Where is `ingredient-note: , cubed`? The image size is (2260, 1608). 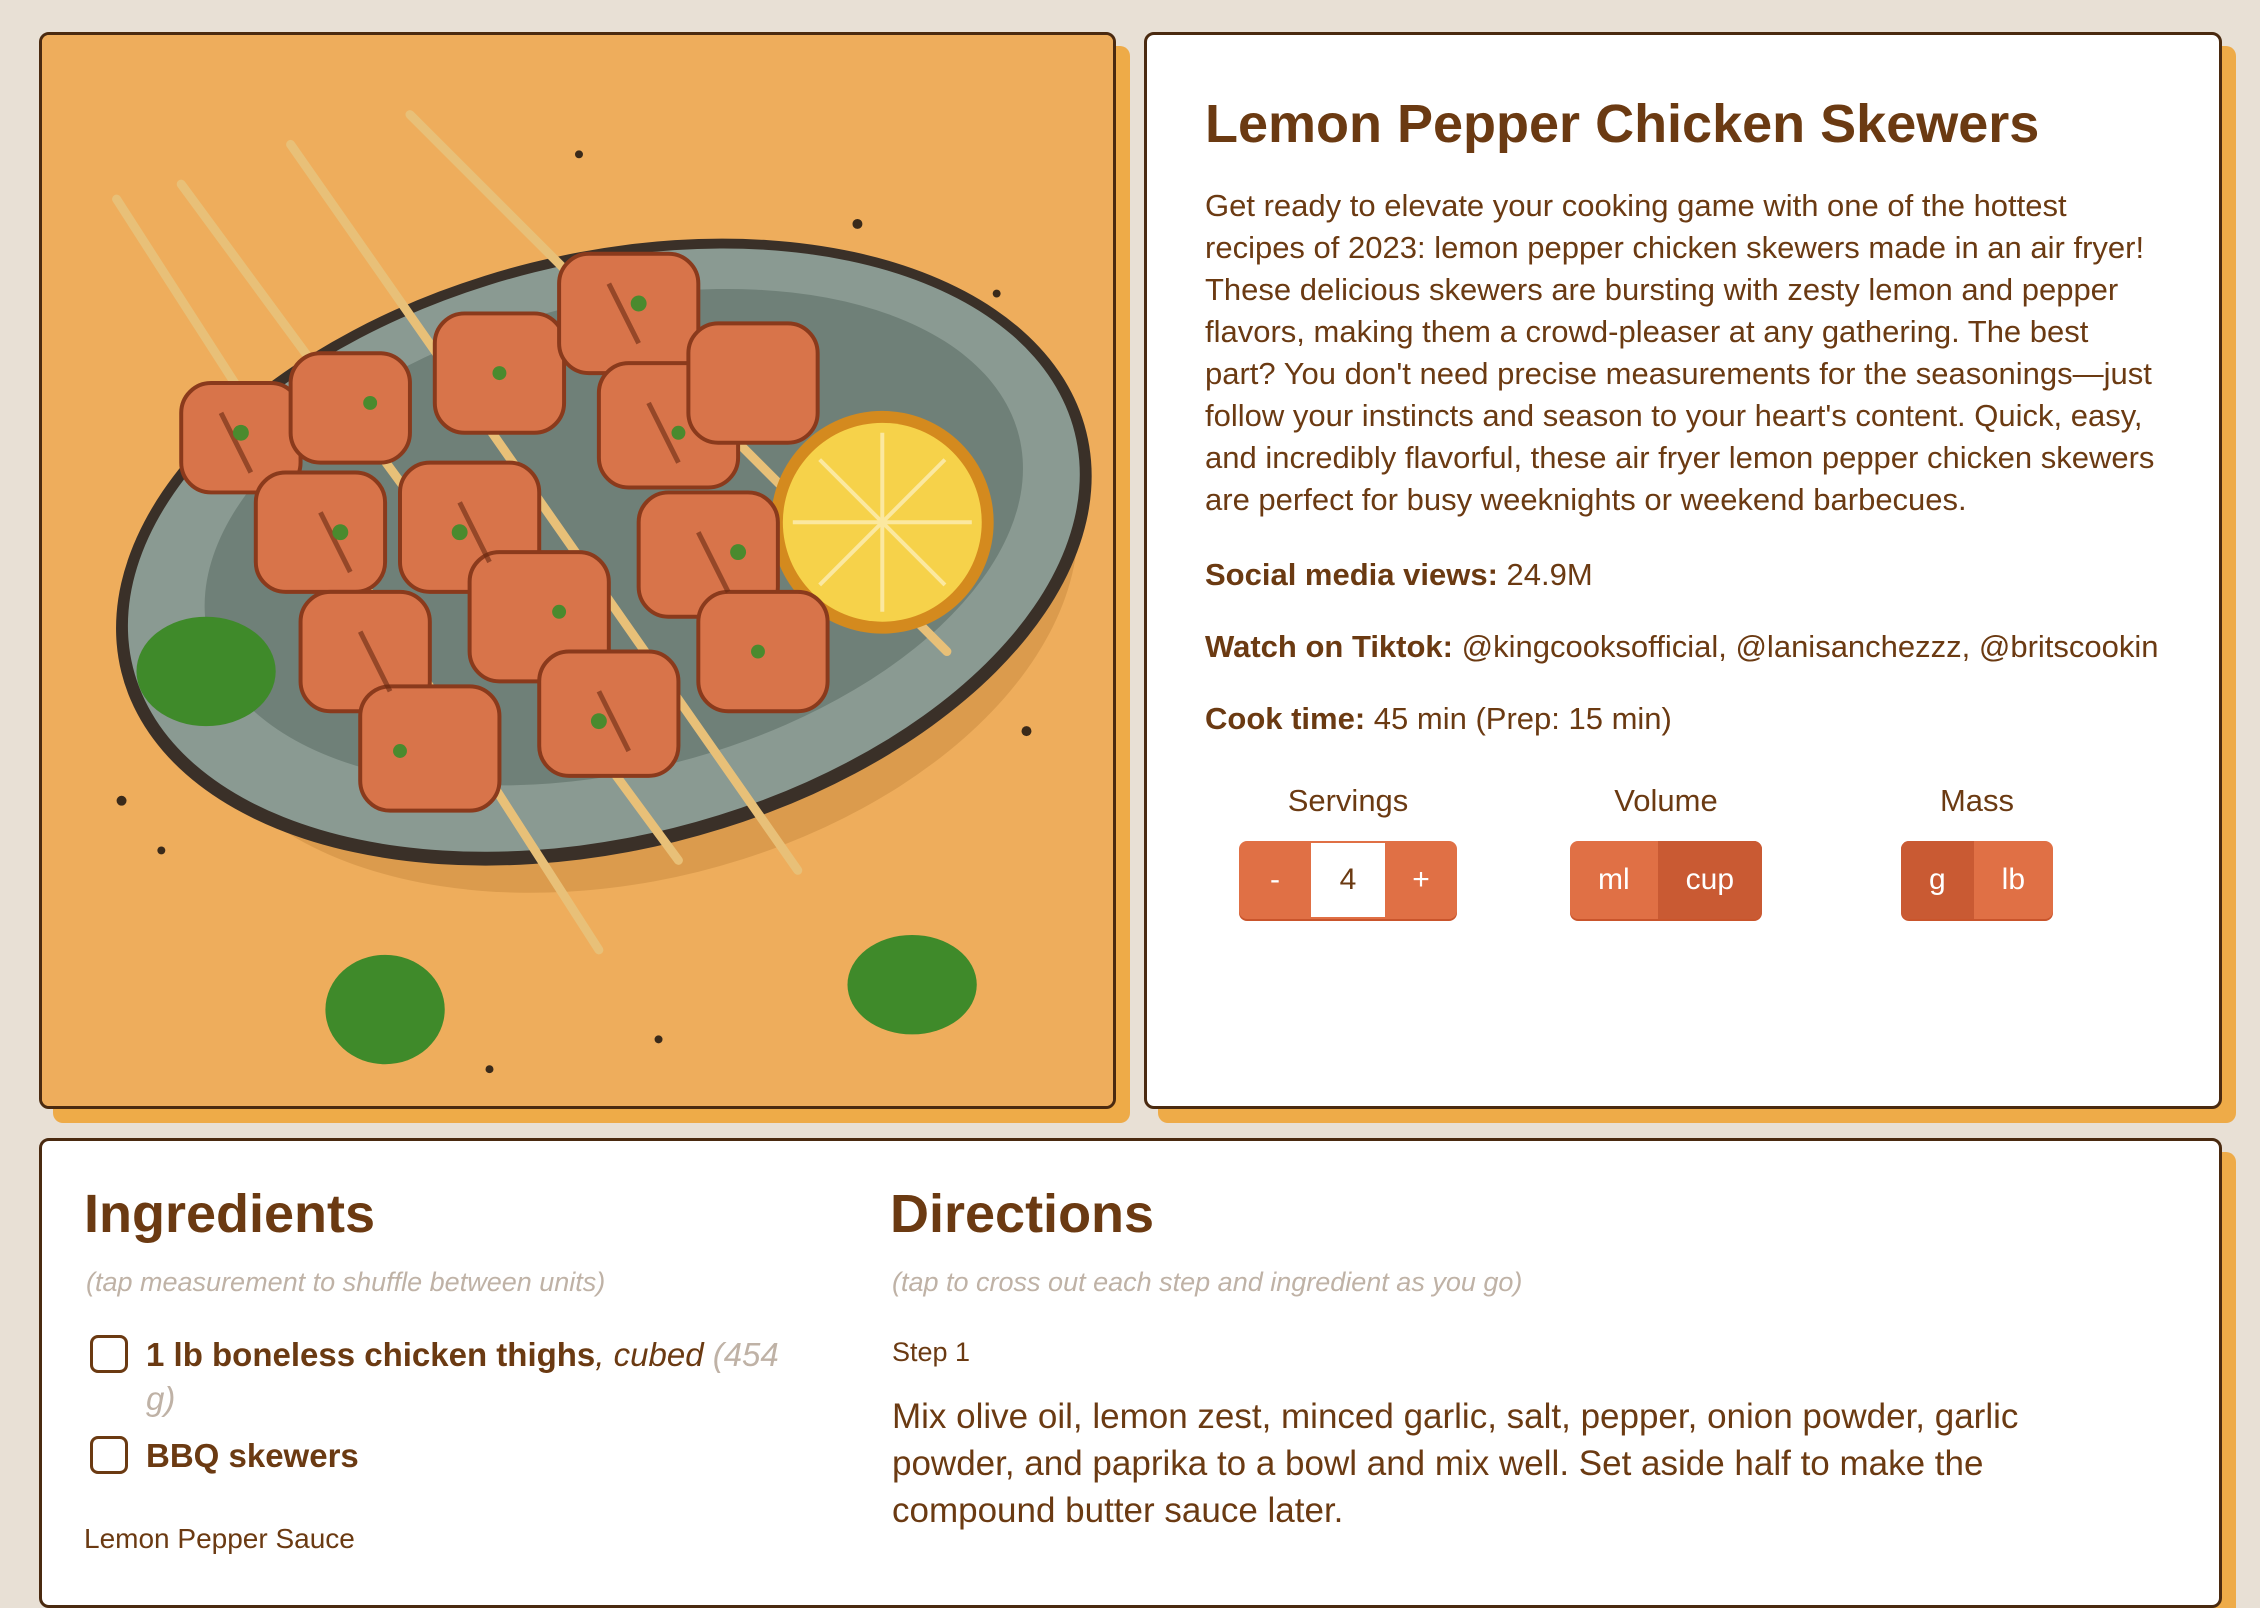 ingredient-note: , cubed is located at coordinates (649, 1354).